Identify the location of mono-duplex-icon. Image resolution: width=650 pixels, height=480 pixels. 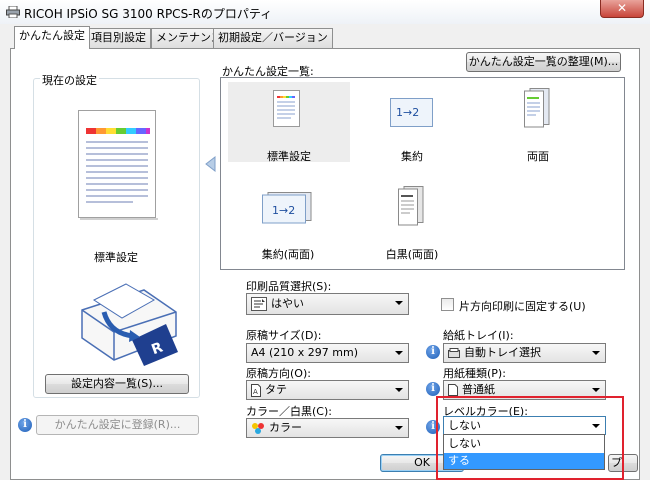
(411, 206).